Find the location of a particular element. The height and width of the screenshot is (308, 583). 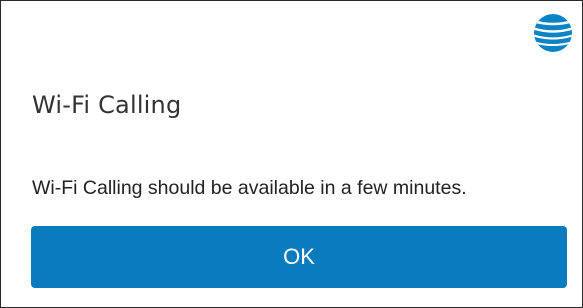

globe-logo-icon is located at coordinates (553, 33).